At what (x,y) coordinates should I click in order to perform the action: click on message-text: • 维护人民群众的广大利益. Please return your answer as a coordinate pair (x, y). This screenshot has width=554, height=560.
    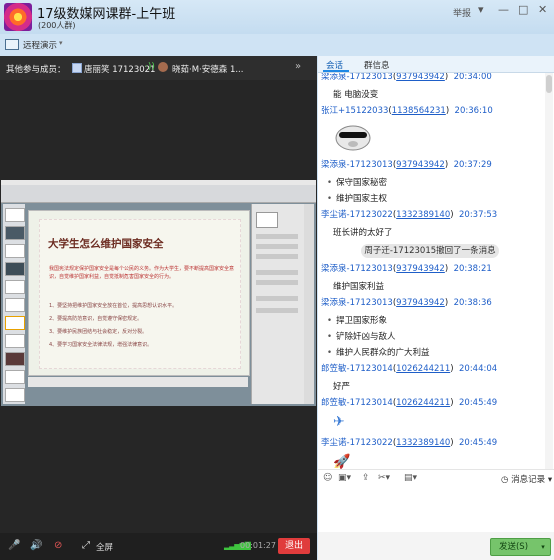
    Looking at the image, I should click on (378, 352).